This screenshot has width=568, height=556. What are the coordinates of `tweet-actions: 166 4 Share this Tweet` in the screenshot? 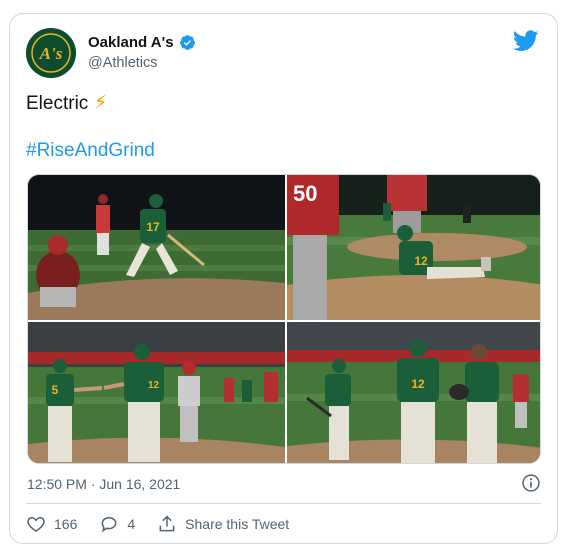 It's located at (168, 524).